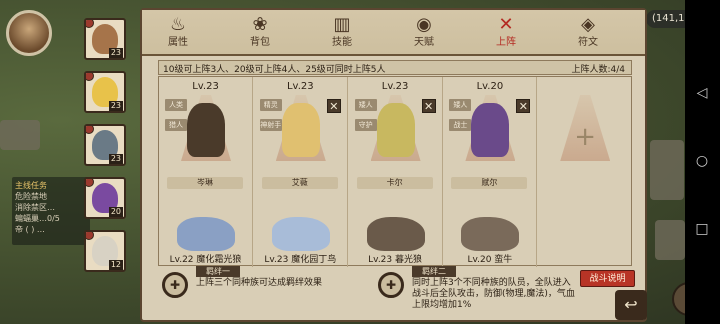  I want to click on hero-level: Lv.20, so click(490, 86).